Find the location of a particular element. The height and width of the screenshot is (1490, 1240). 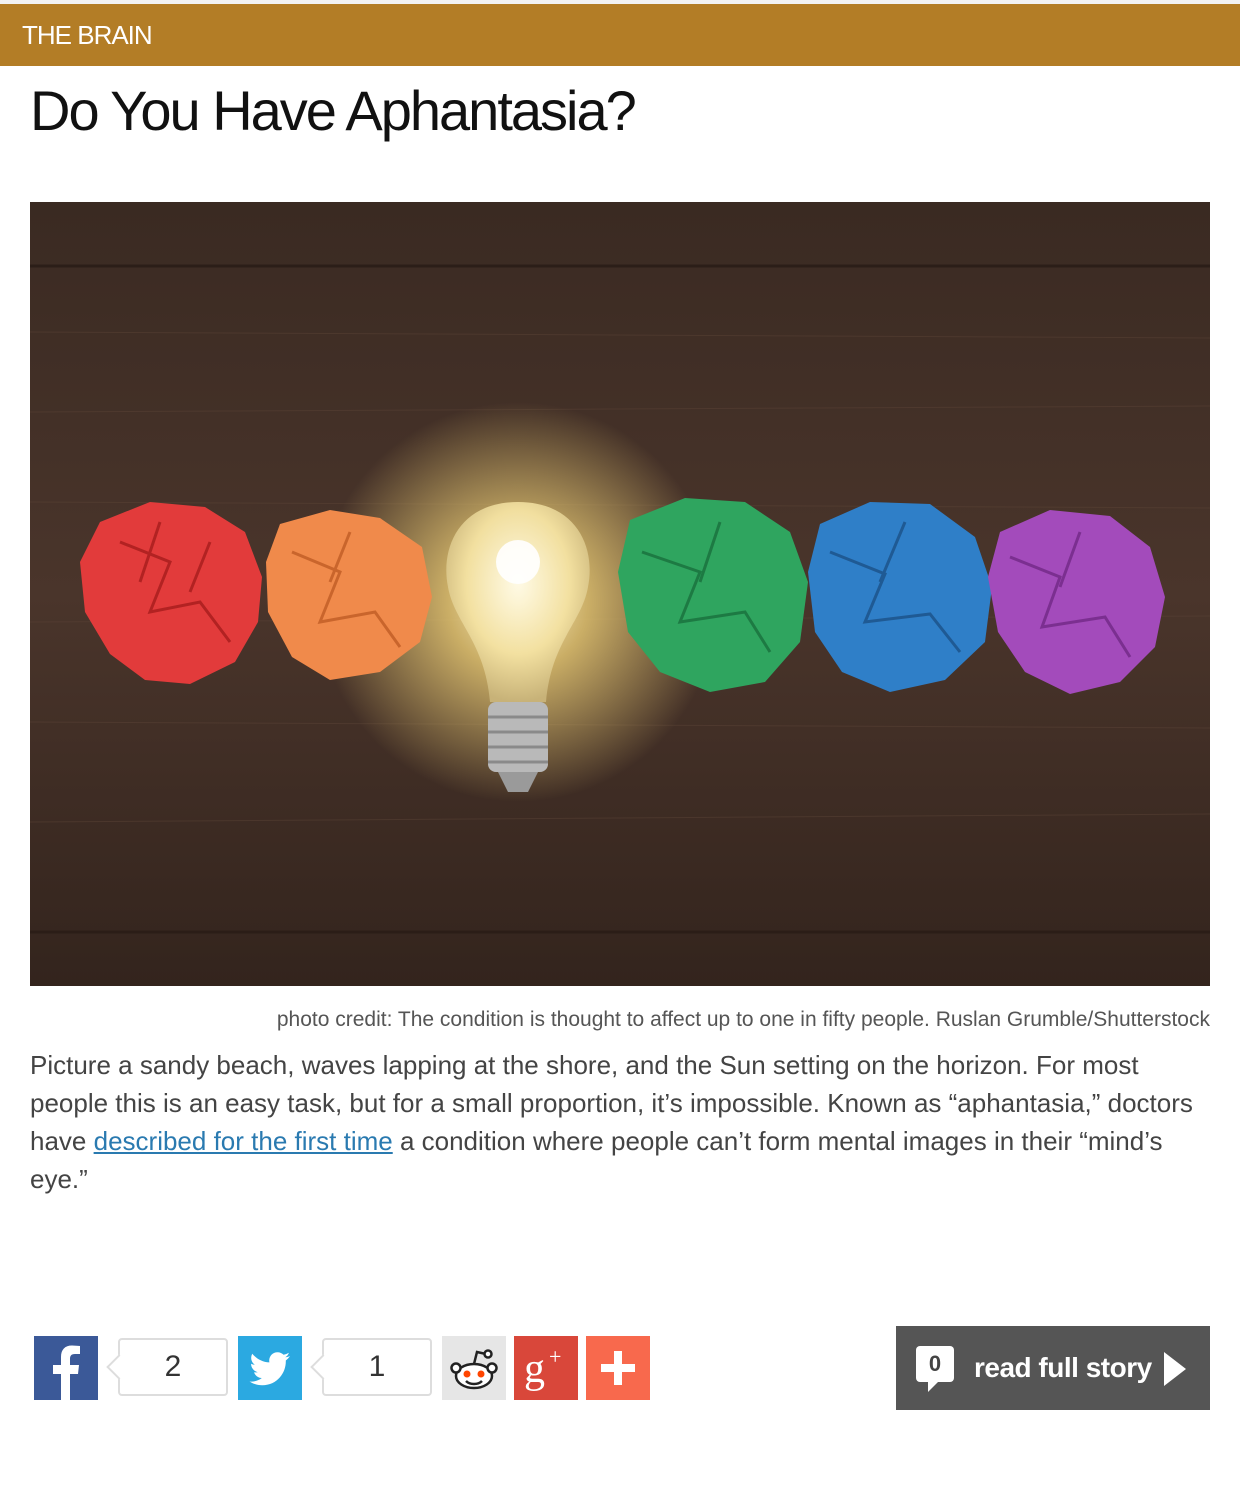

plus-icon is located at coordinates (618, 1368).